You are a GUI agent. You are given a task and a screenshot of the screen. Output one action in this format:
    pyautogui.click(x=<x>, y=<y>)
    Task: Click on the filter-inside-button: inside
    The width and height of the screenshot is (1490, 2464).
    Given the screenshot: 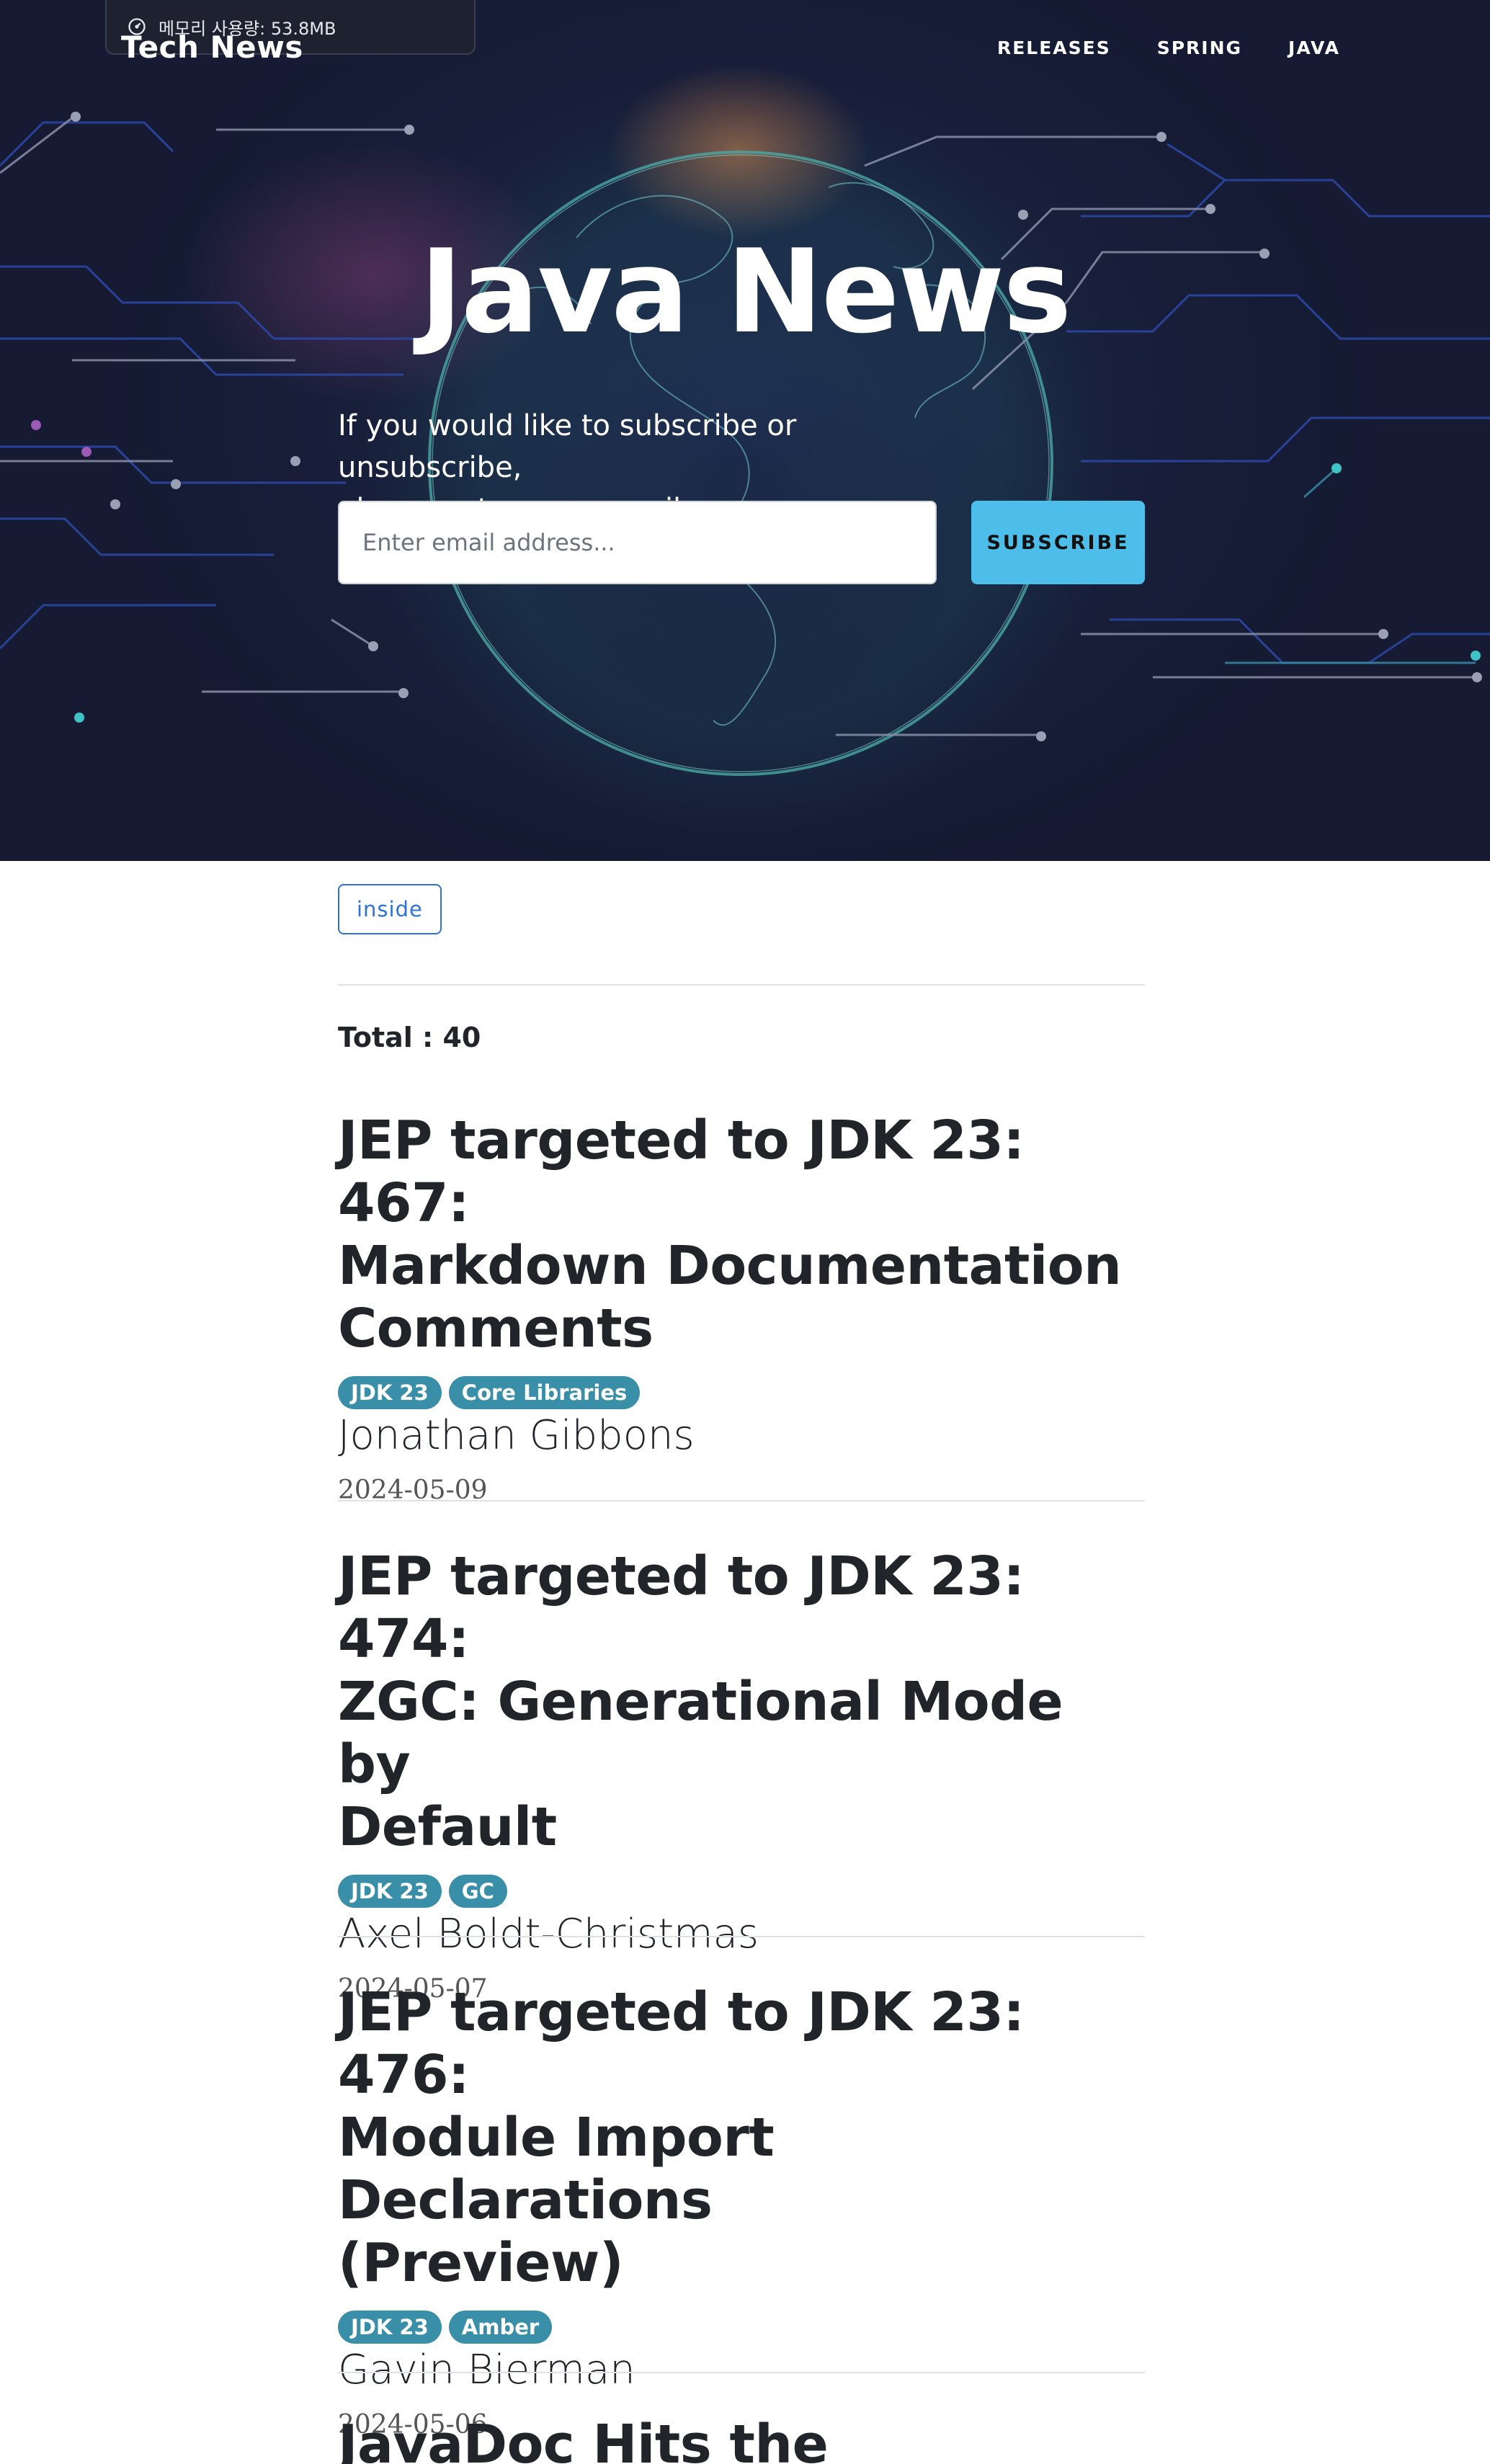 What is the action you would take?
    pyautogui.click(x=390, y=909)
    